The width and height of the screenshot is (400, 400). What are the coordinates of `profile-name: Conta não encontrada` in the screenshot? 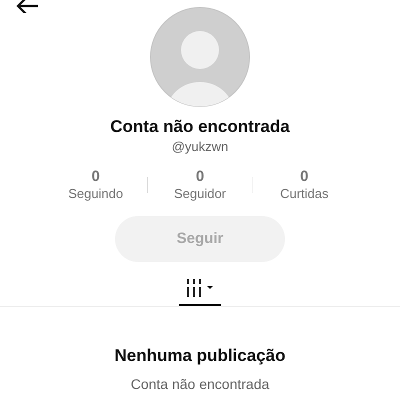 It's located at (200, 127).